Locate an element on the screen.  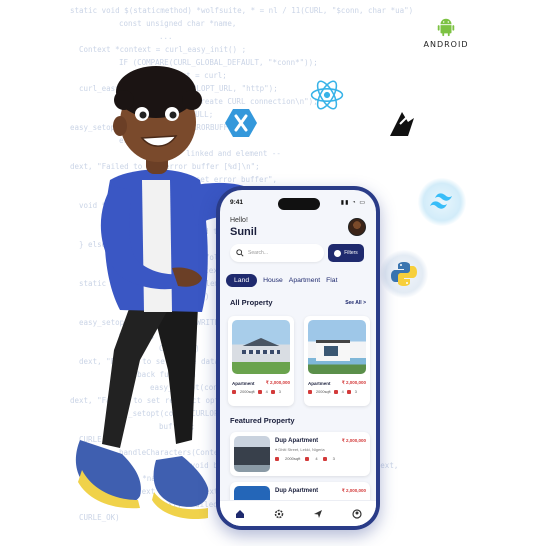
ionic-icon is located at coordinates (402, 124).